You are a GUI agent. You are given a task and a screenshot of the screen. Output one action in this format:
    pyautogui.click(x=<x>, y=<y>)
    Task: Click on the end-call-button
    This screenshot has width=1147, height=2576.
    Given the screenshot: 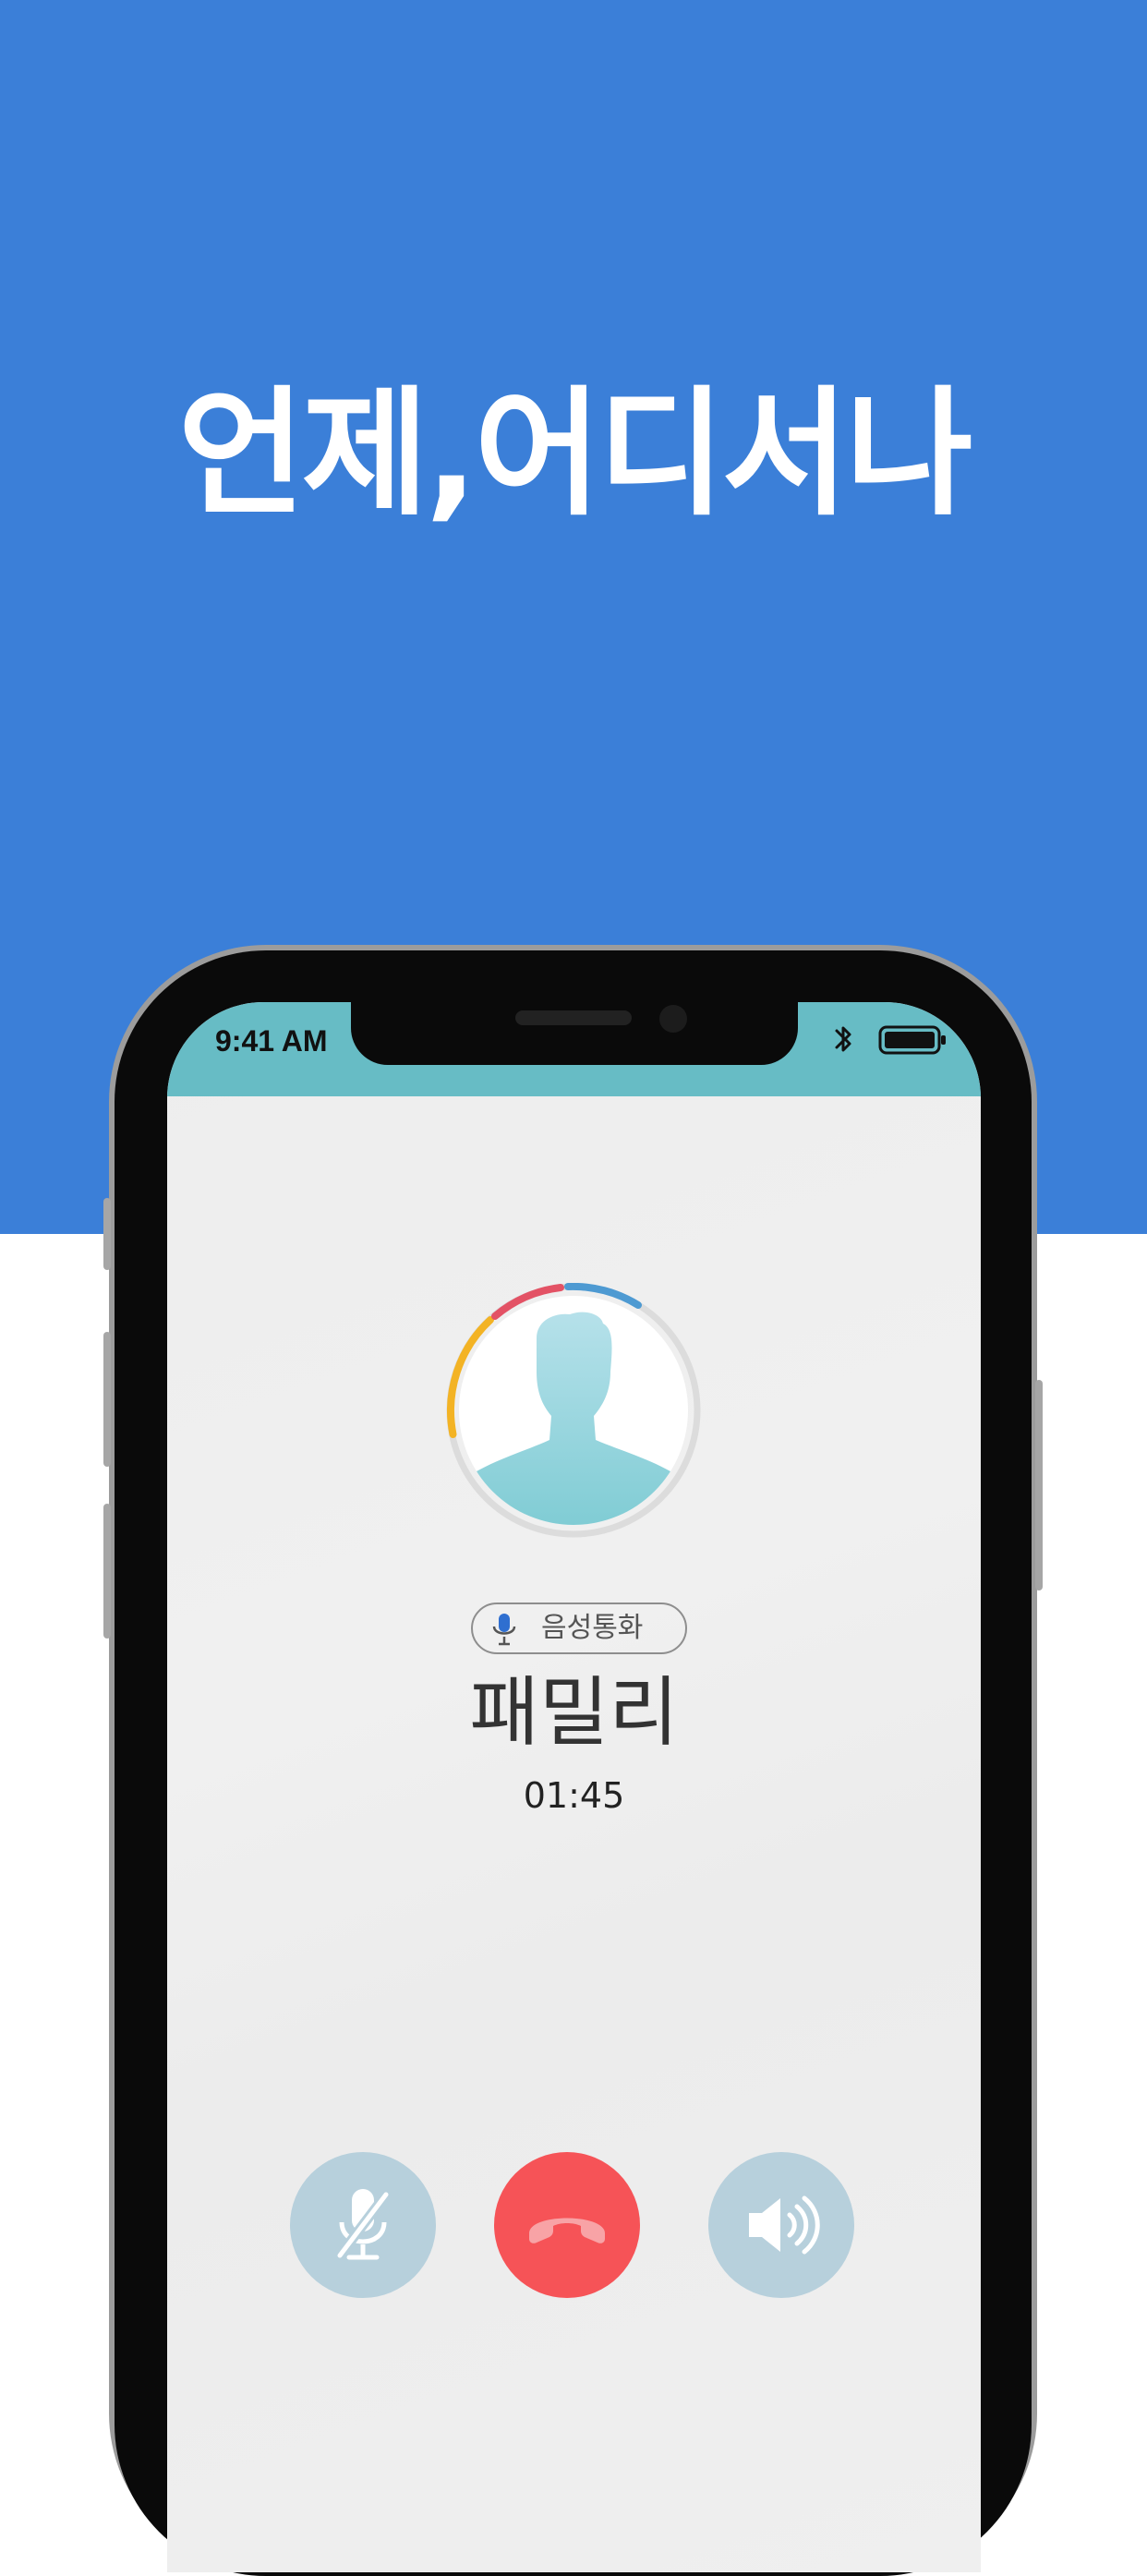 What is the action you would take?
    pyautogui.click(x=567, y=2225)
    